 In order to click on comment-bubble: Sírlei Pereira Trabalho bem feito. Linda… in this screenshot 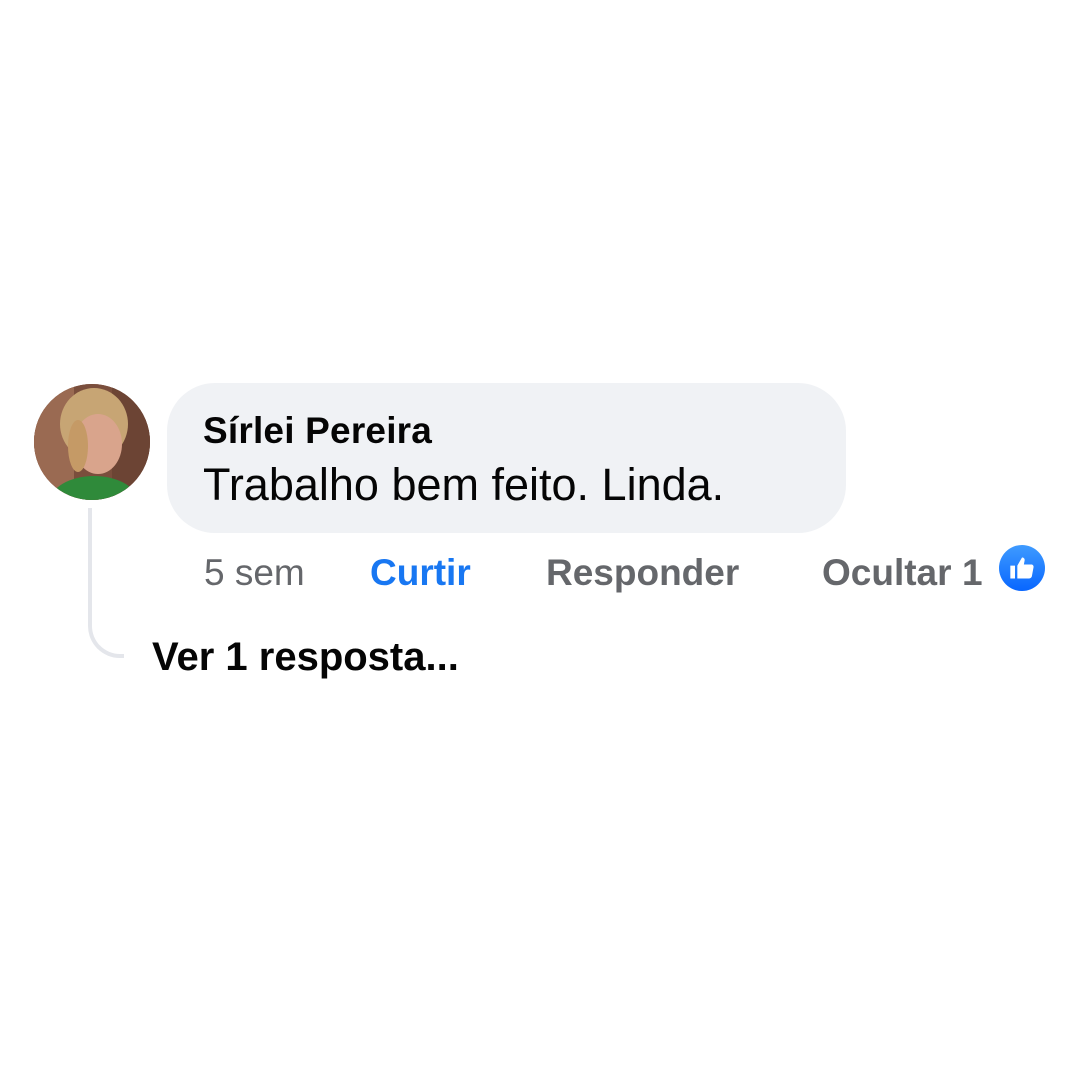, I will do `click(506, 458)`.